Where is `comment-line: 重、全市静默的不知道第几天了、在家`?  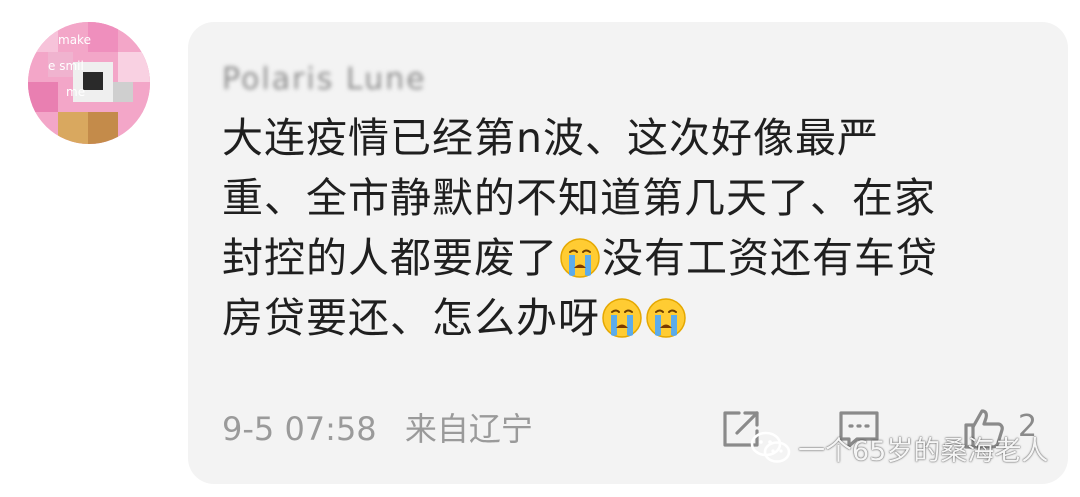
comment-line: 重、全市静默的不知道第几天了、在家 is located at coordinates (632, 198).